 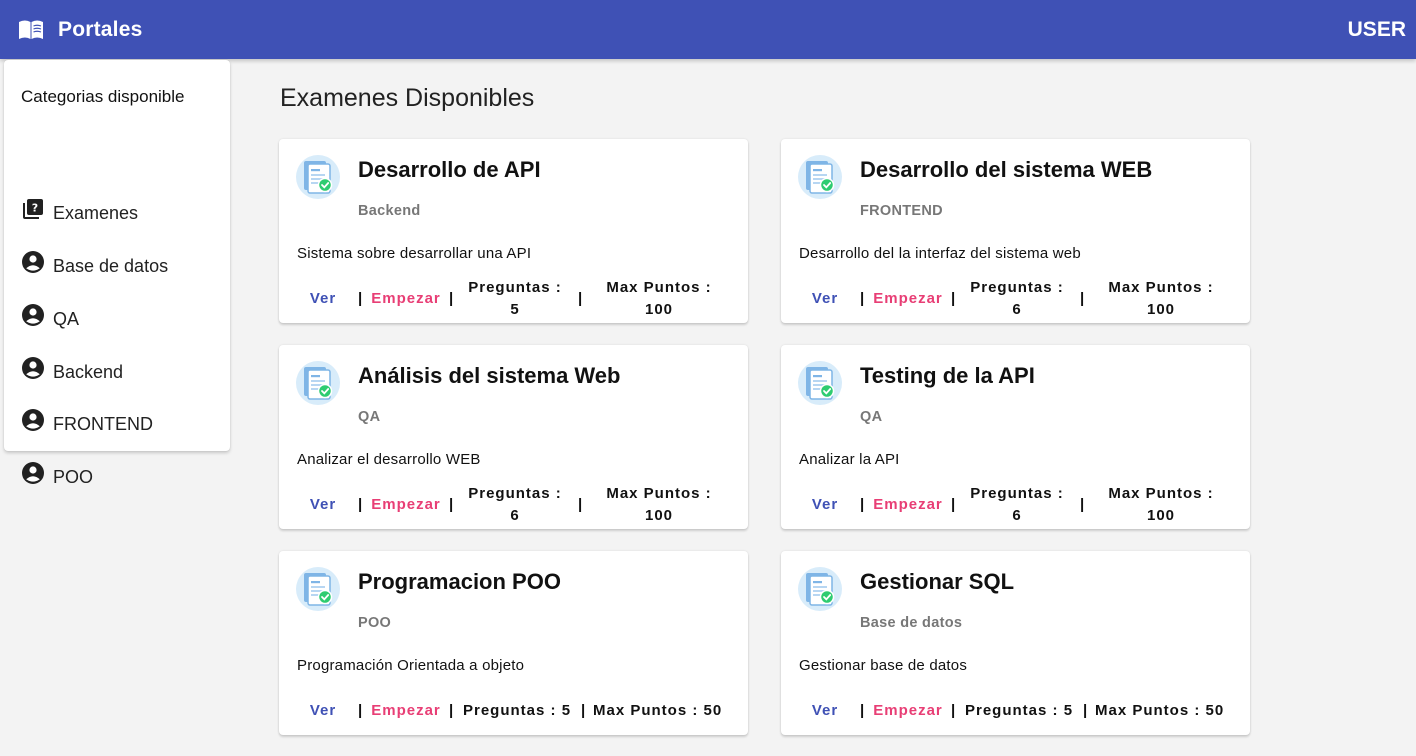 What do you see at coordinates (911, 623) in the screenshot?
I see `card-category: Base de datos` at bounding box center [911, 623].